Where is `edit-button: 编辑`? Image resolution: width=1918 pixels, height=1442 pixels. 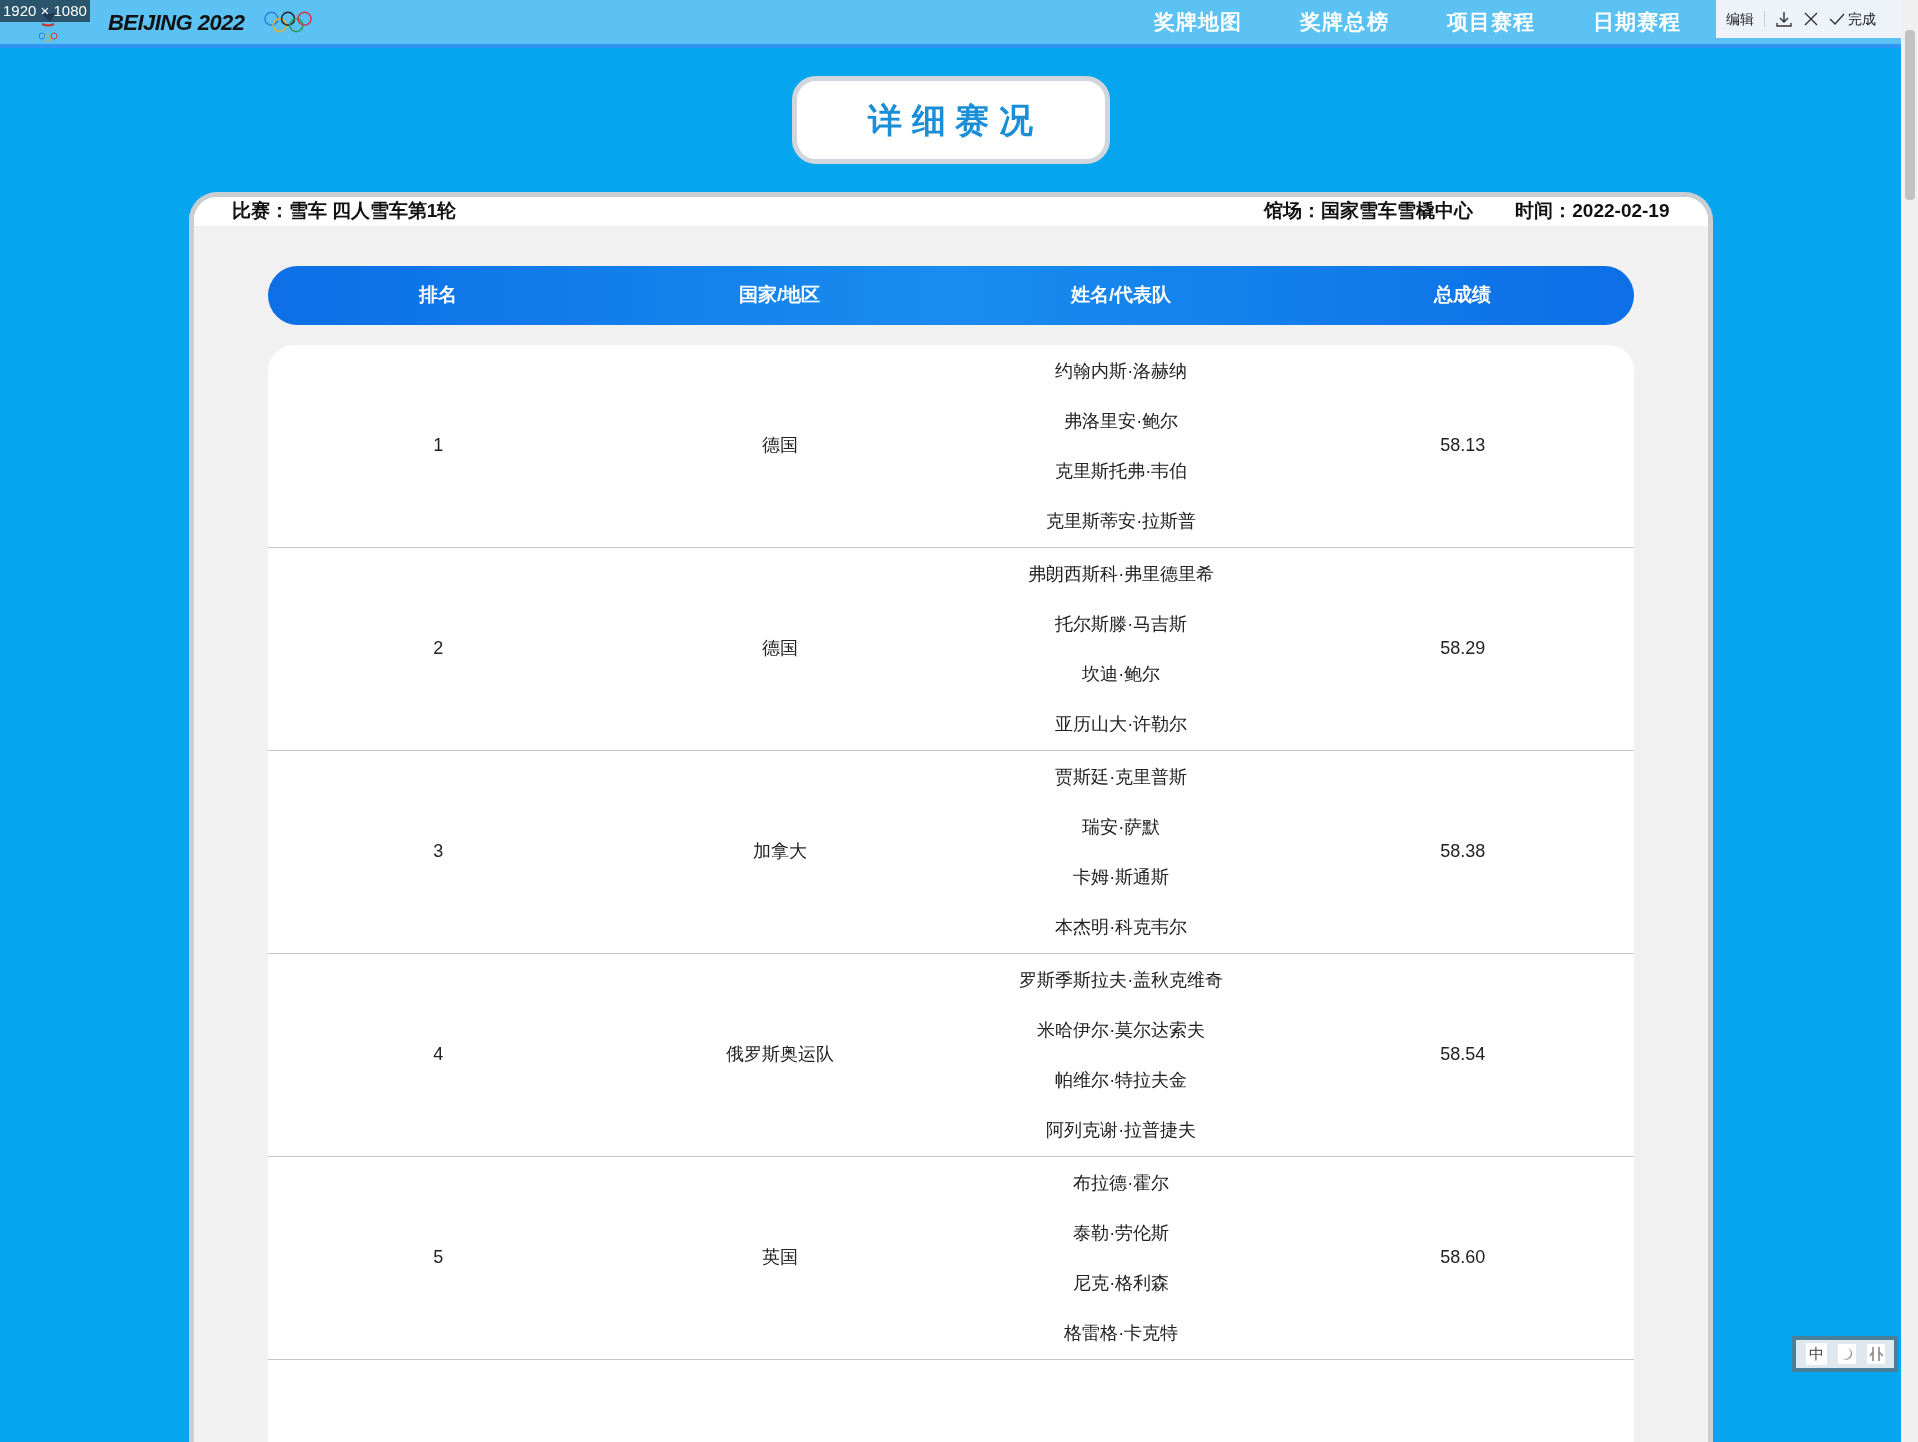 edit-button: 编辑 is located at coordinates (1740, 19).